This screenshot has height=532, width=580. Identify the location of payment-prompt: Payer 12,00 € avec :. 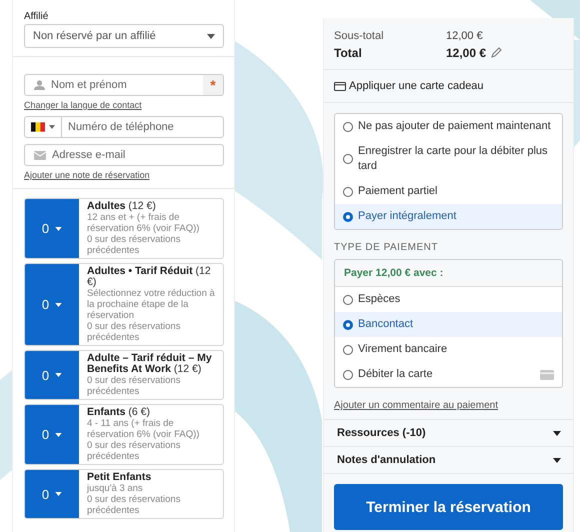
(448, 273).